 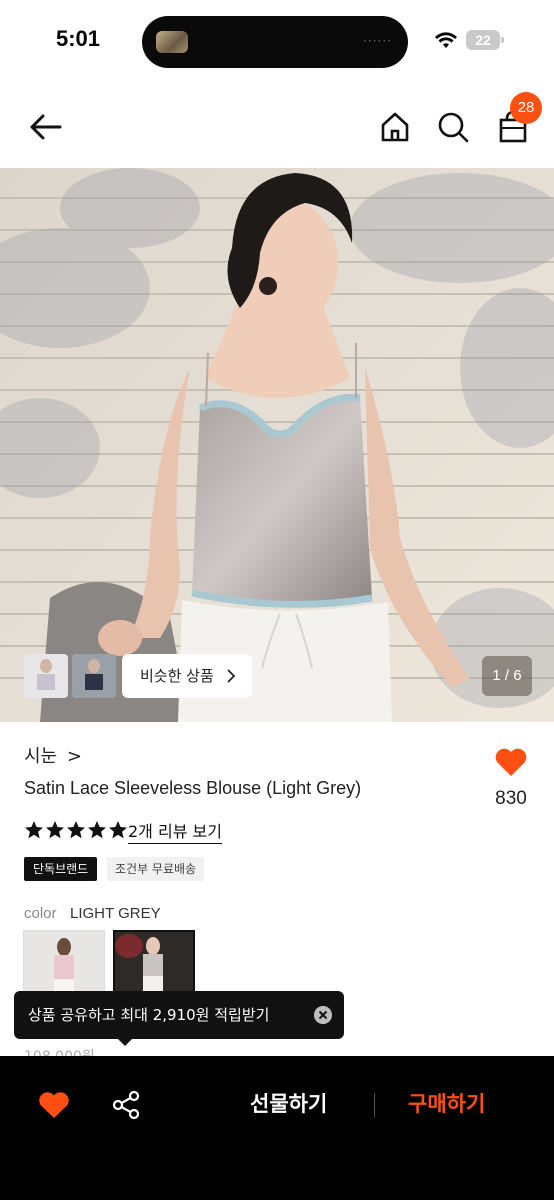 What do you see at coordinates (511, 798) in the screenshot?
I see `like-count: 830` at bounding box center [511, 798].